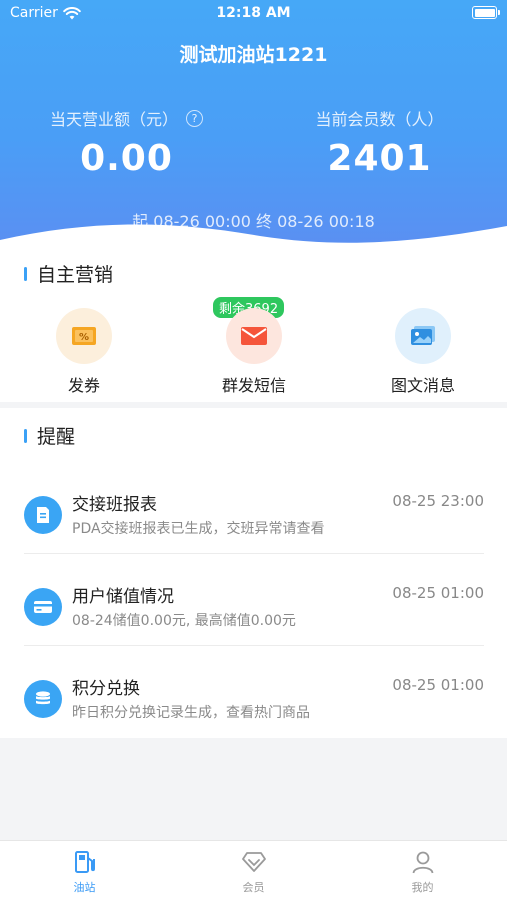 Image resolution: width=507 pixels, height=900 pixels. I want to click on coupon-label: 发券, so click(83, 385).